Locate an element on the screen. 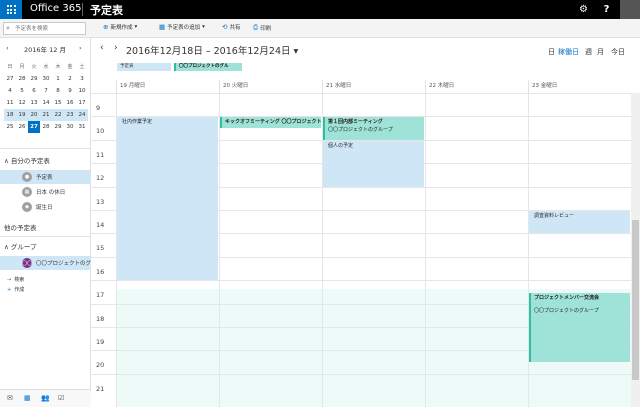 This screenshot has width=640, height=407. mini-day-cell: 1 is located at coordinates (58, 79).